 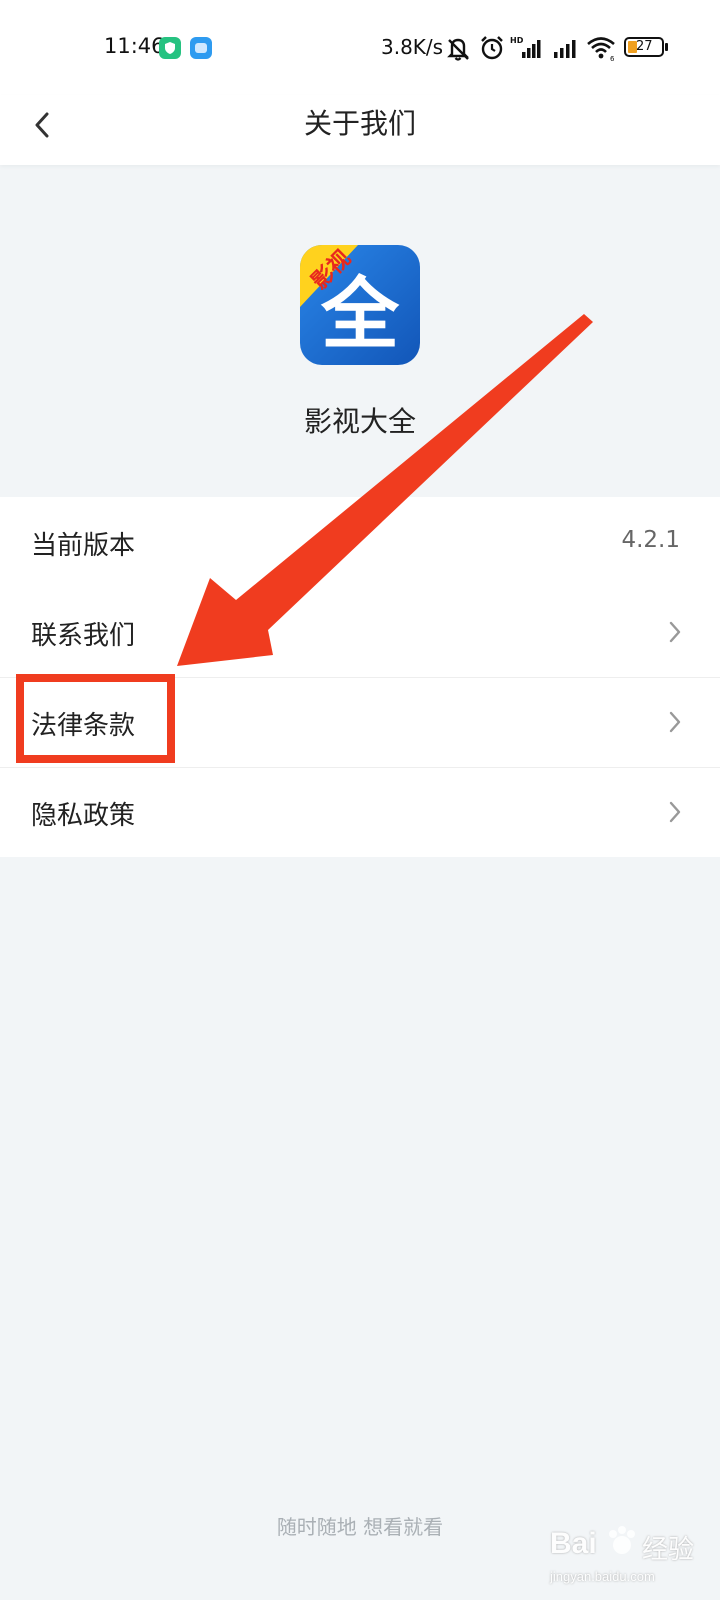 I want to click on app-name: 影视大全, so click(x=359, y=421).